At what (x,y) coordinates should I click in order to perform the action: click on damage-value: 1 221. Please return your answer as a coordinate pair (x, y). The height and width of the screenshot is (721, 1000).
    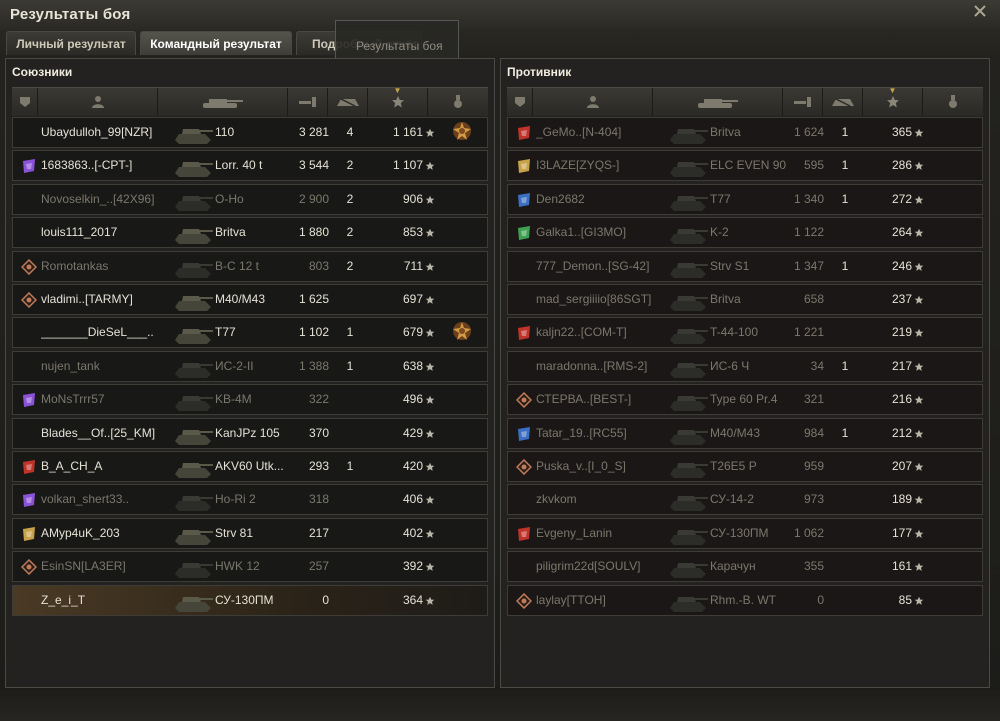
    Looking at the image, I should click on (808, 332).